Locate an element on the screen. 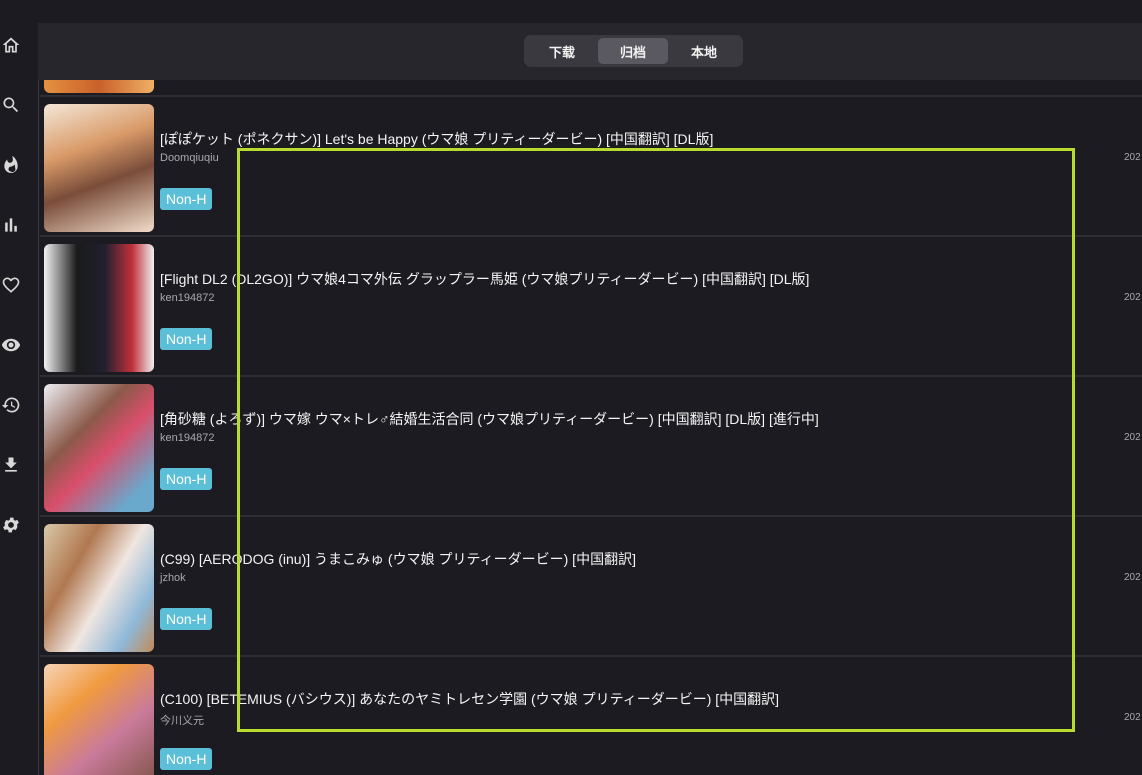 Image resolution: width=1142 pixels, height=775 pixels. search-icon is located at coordinates (11, 105).